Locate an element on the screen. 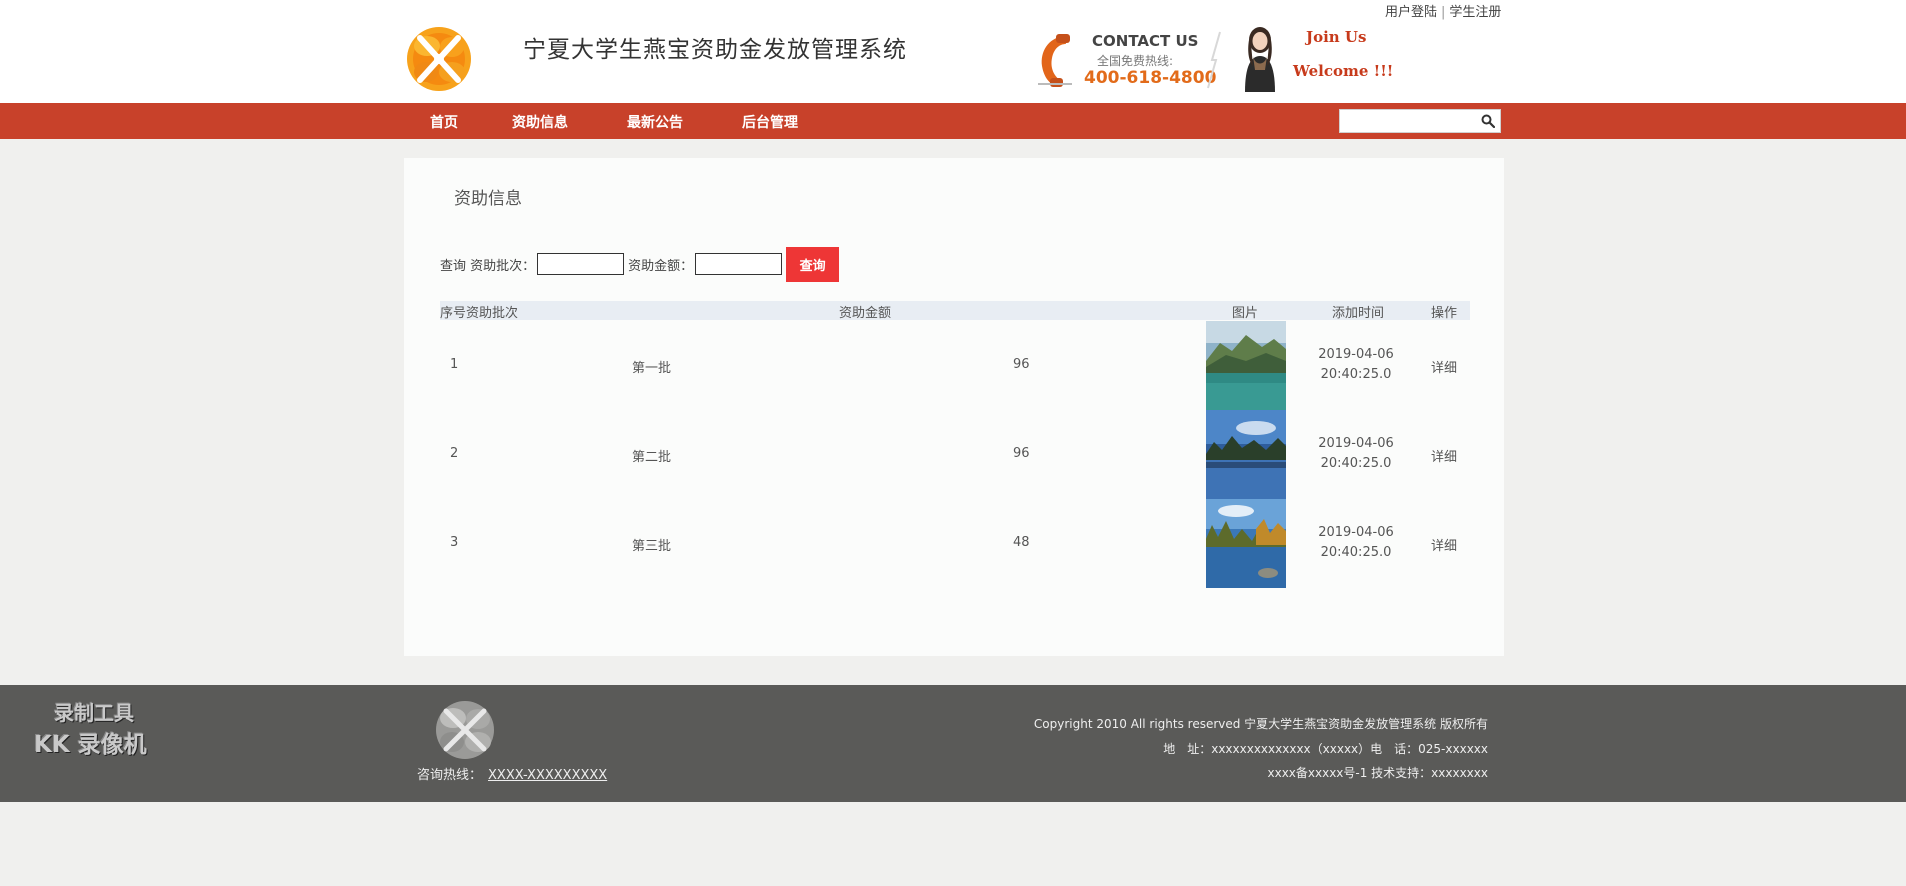  batch-input is located at coordinates (581, 264).